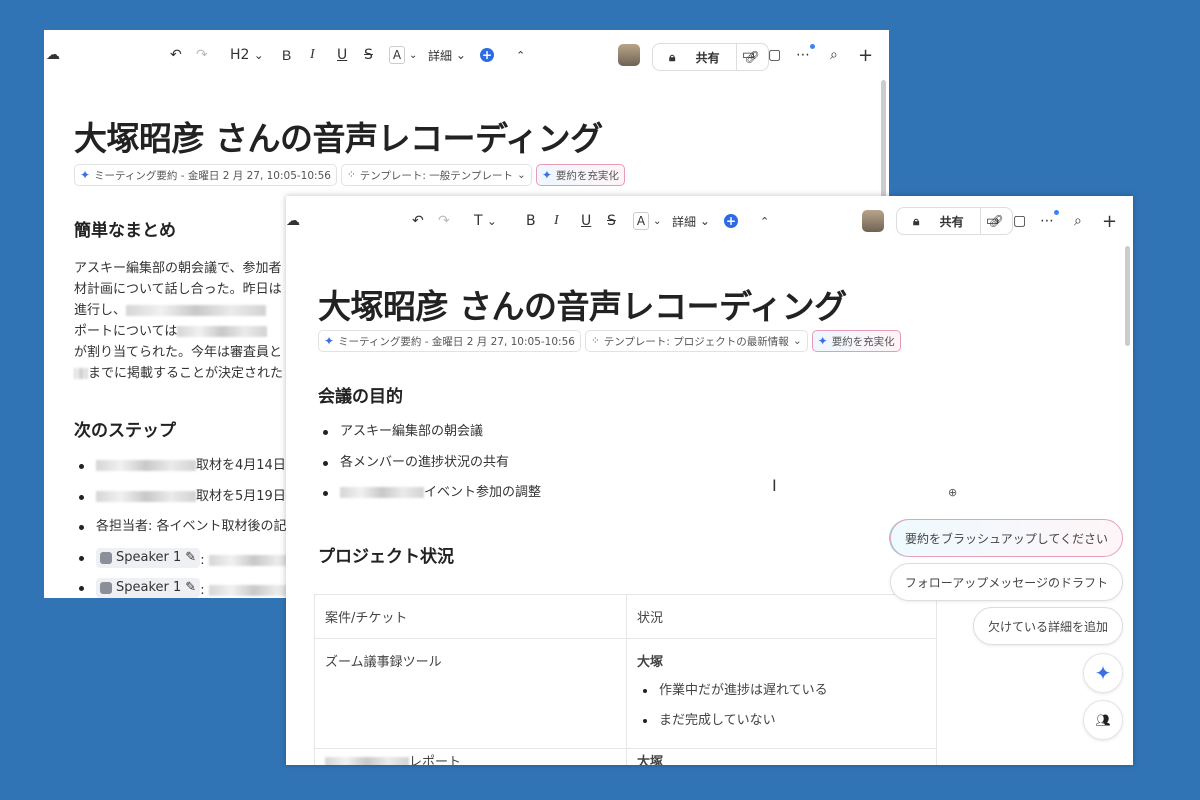 This screenshot has width=1200, height=800. What do you see at coordinates (456, 341) in the screenshot?
I see `chip-label: ミーティング要約 - 金曜日 2 月 27, 10:05-10:56` at bounding box center [456, 341].